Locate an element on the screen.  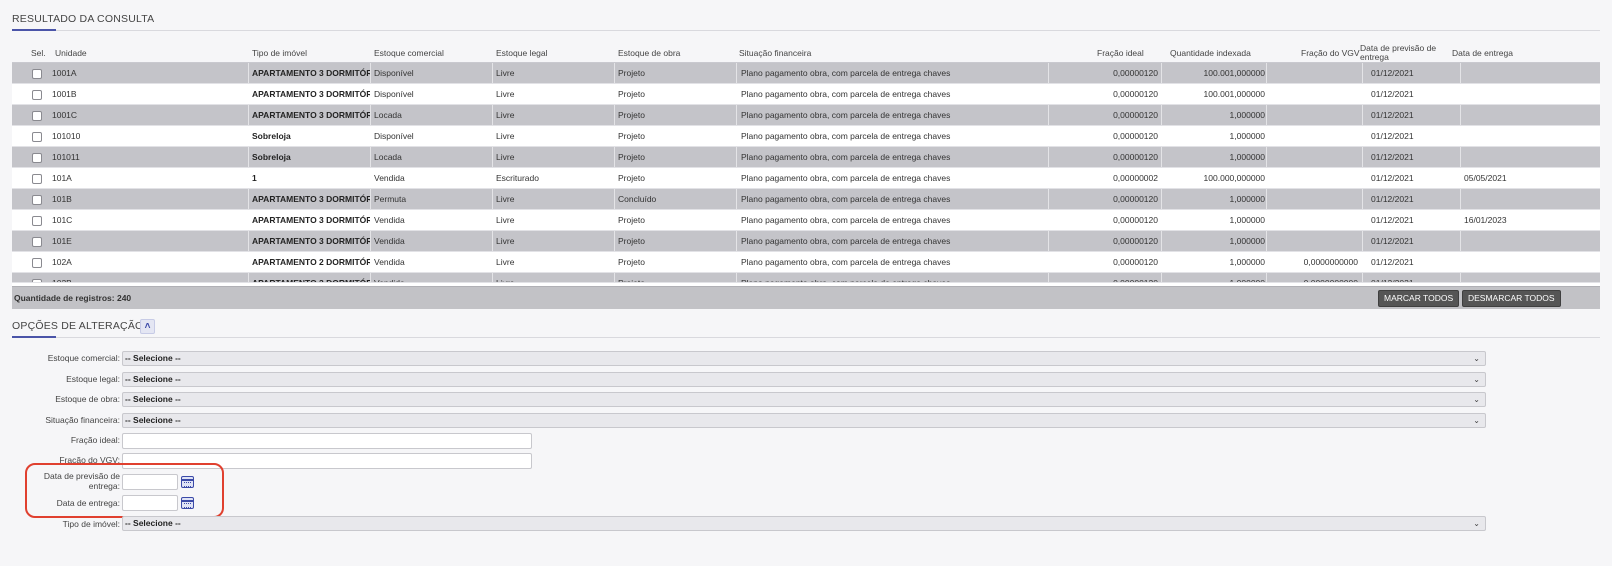
col-header-legal: Estoque legal is located at coordinates (522, 53).